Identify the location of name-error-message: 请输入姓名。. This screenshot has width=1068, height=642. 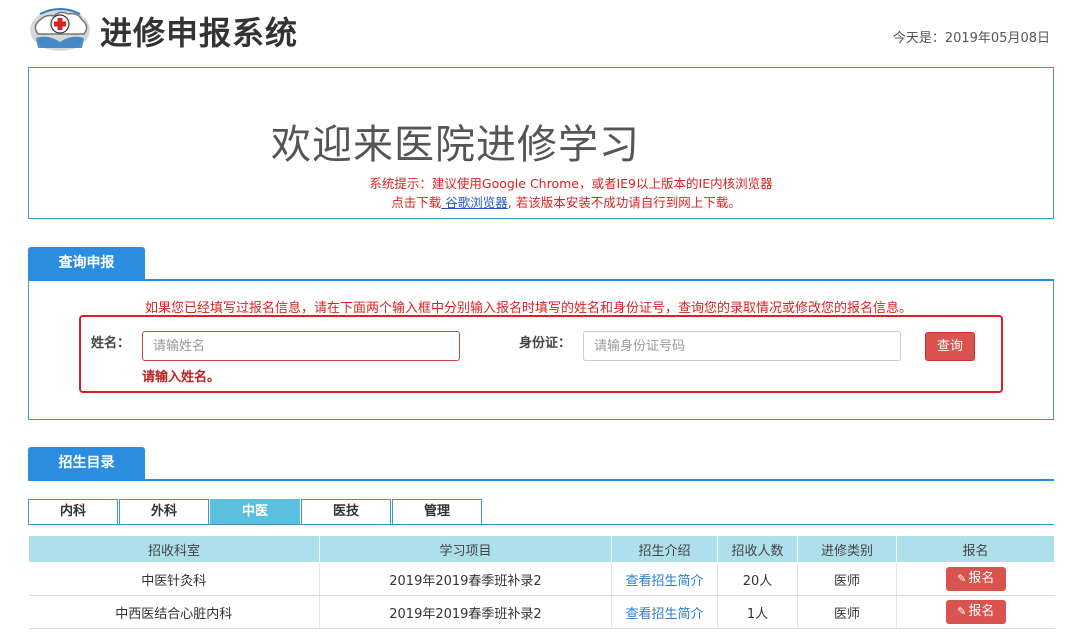
(181, 377).